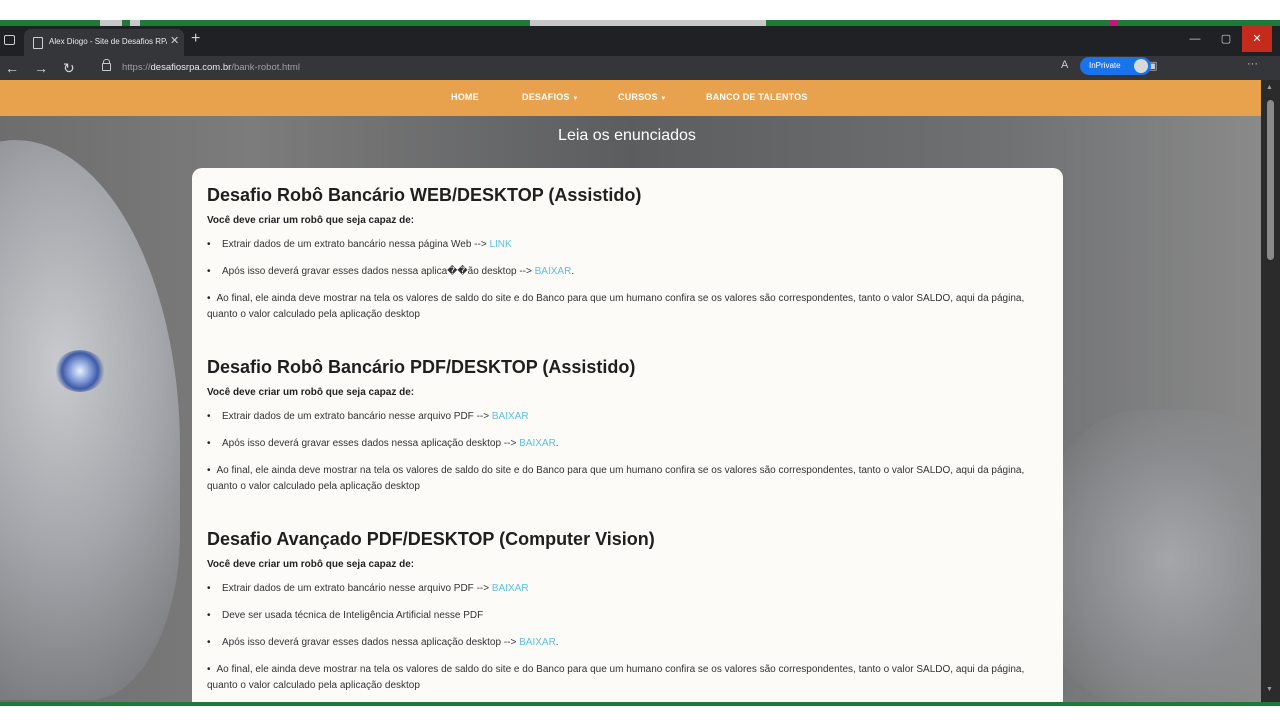 The width and height of the screenshot is (1280, 720). What do you see at coordinates (1141, 66) in the screenshot?
I see `profile-avatar` at bounding box center [1141, 66].